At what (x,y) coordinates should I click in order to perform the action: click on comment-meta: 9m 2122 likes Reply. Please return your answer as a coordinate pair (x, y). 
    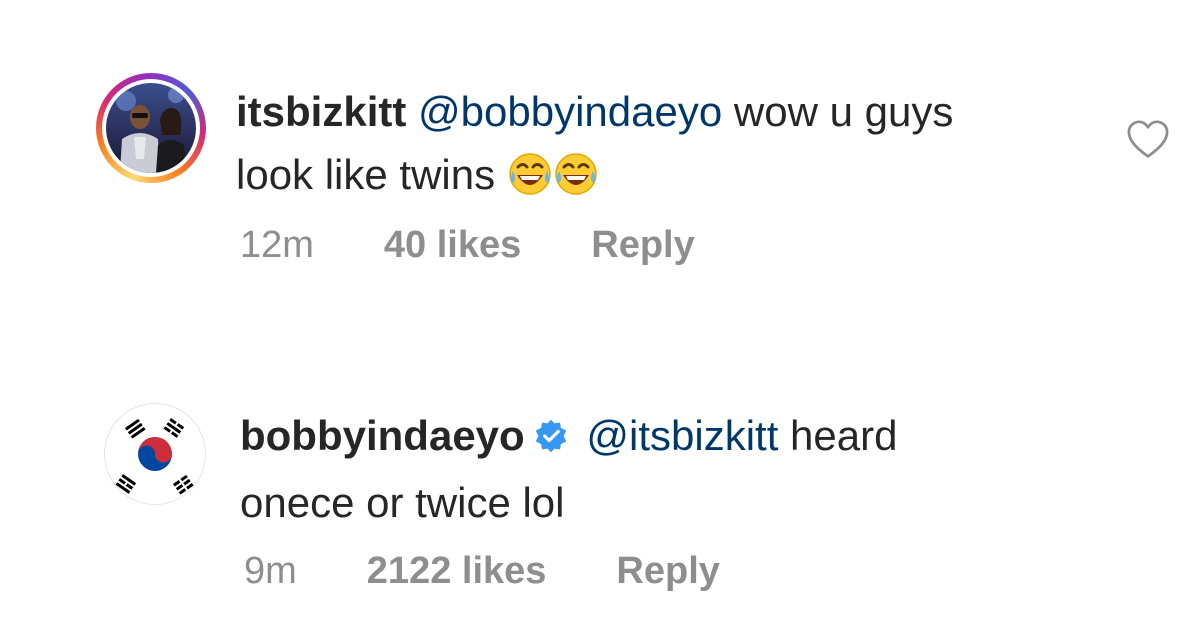
    Looking at the image, I should click on (482, 571).